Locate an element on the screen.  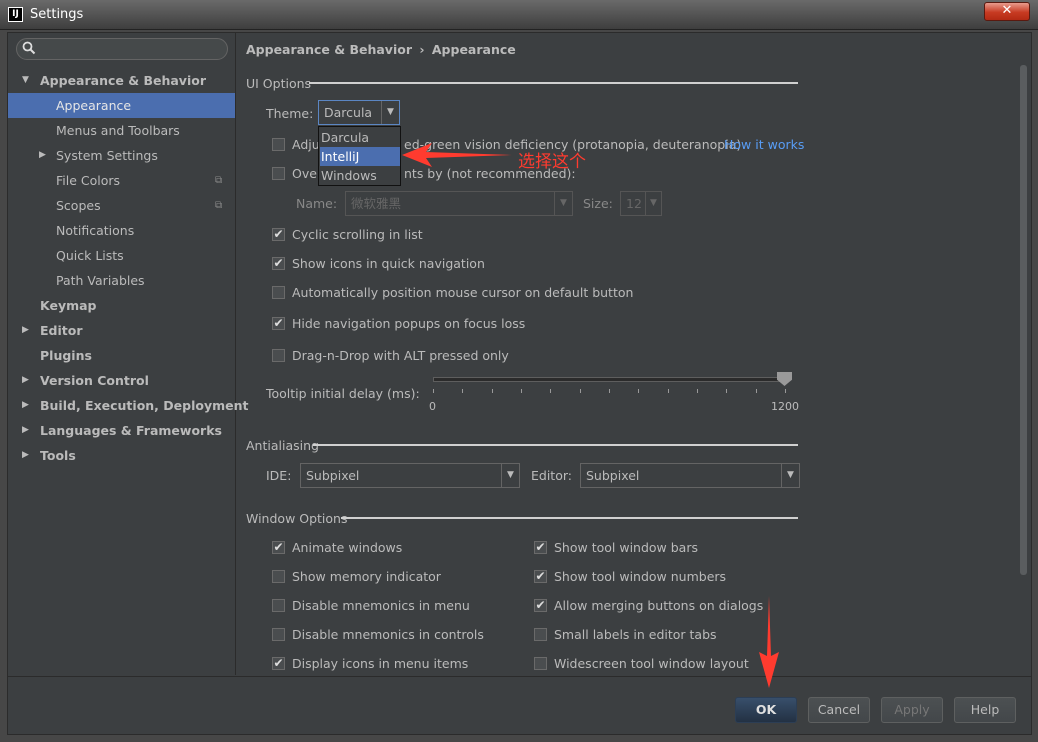
breadcrumb: Appearance & Behavior › Appearance is located at coordinates (381, 49).